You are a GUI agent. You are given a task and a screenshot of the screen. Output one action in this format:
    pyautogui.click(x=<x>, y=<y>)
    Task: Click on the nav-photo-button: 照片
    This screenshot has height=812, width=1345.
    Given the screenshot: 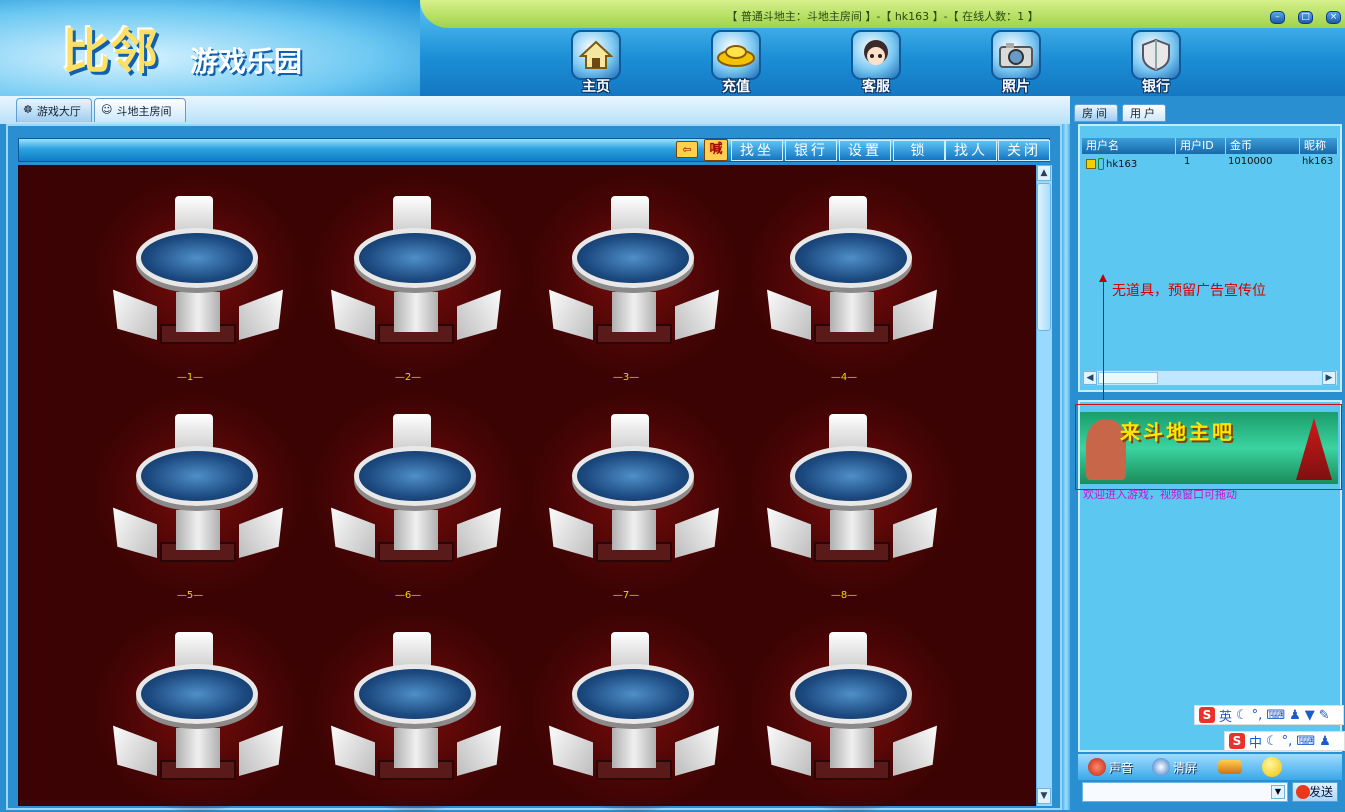 What is the action you would take?
    pyautogui.click(x=1016, y=62)
    